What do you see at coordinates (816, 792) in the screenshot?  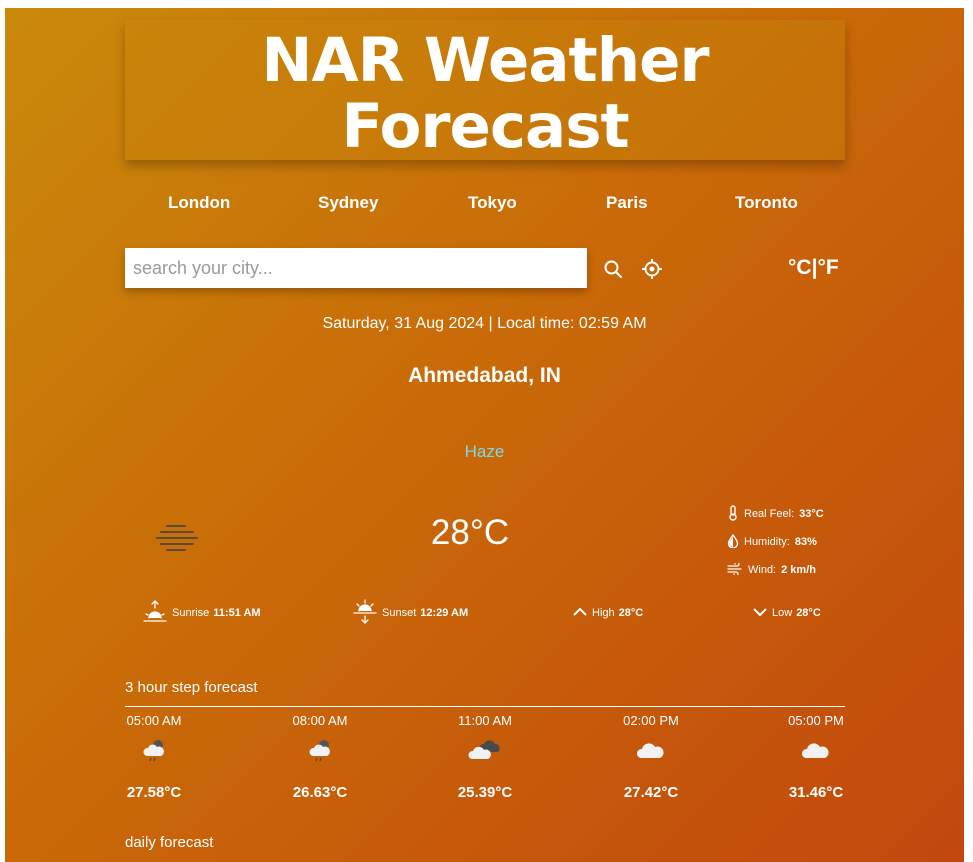 I see `hourly-temp: 31.46°C` at bounding box center [816, 792].